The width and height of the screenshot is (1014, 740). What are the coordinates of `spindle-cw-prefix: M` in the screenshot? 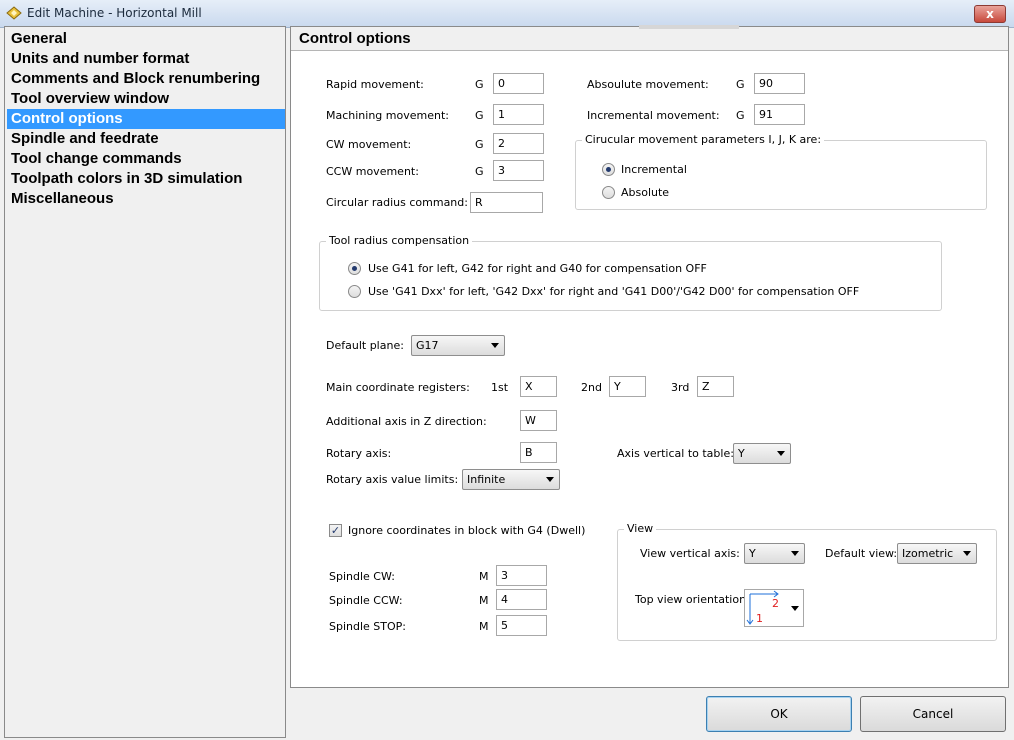 It's located at (484, 576).